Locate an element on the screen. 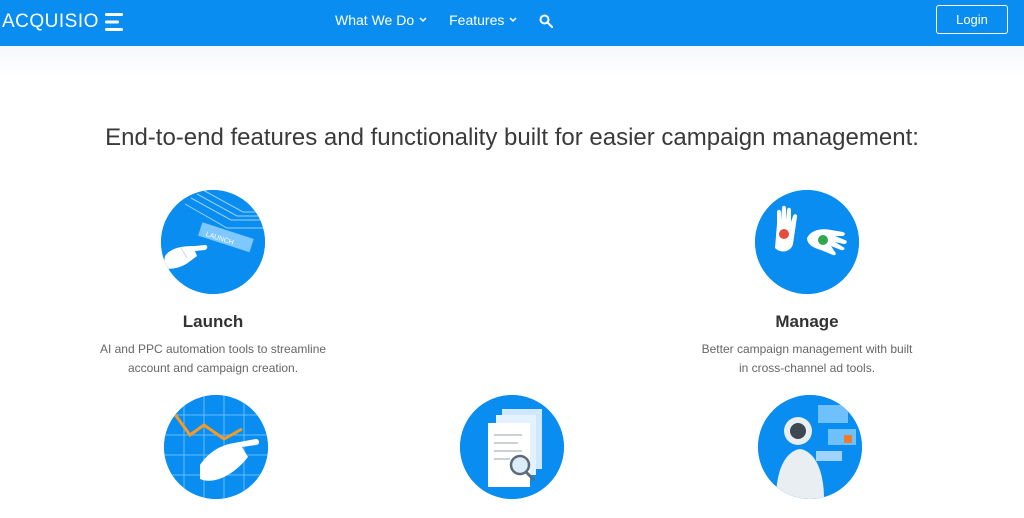  search-icon is located at coordinates (546, 21).